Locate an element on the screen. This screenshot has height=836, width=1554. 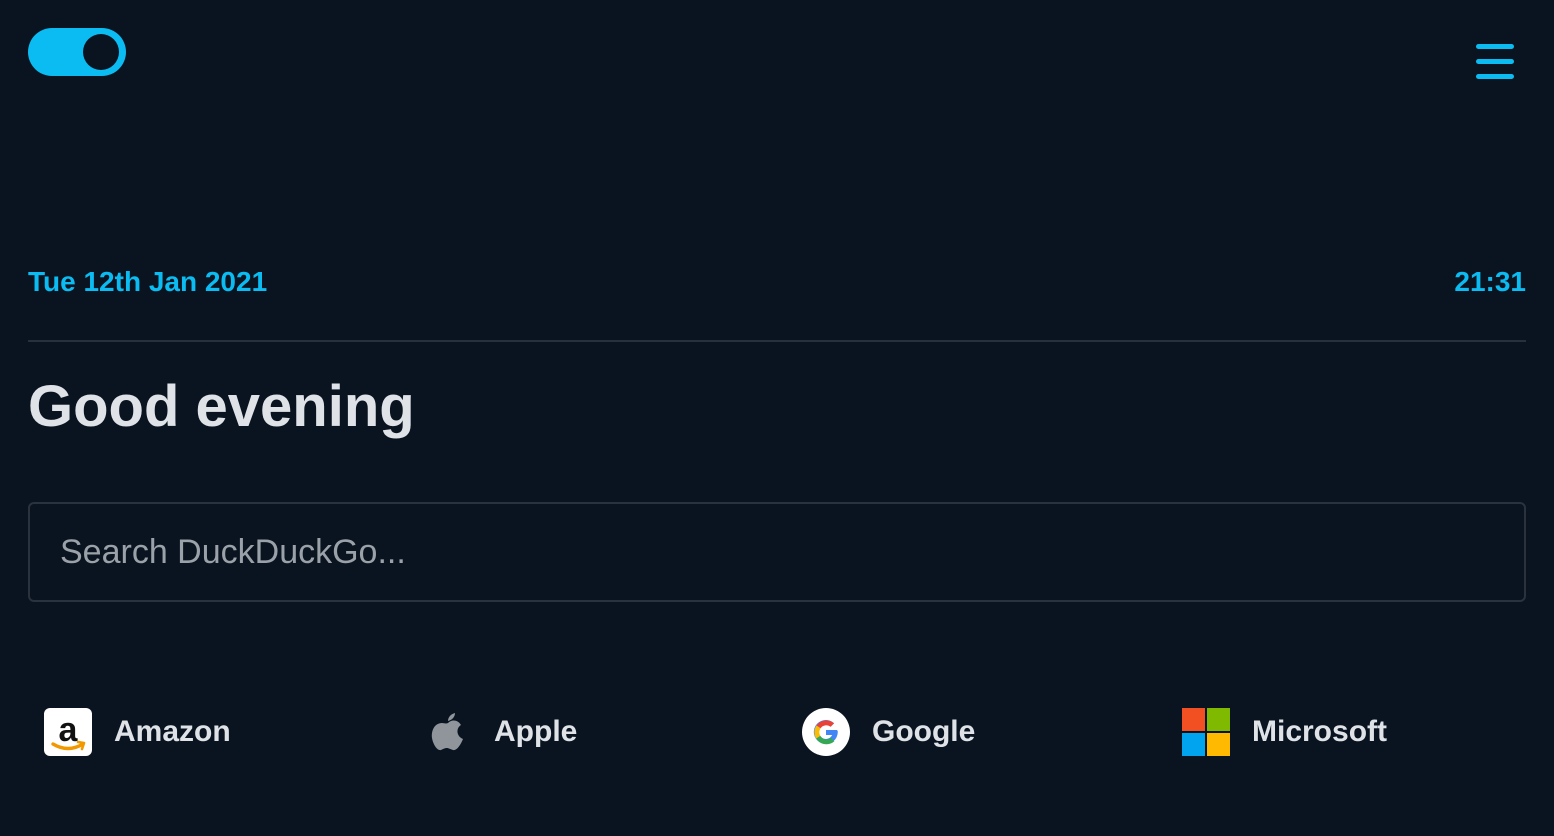
bookmark-label: Apple is located at coordinates (536, 731).